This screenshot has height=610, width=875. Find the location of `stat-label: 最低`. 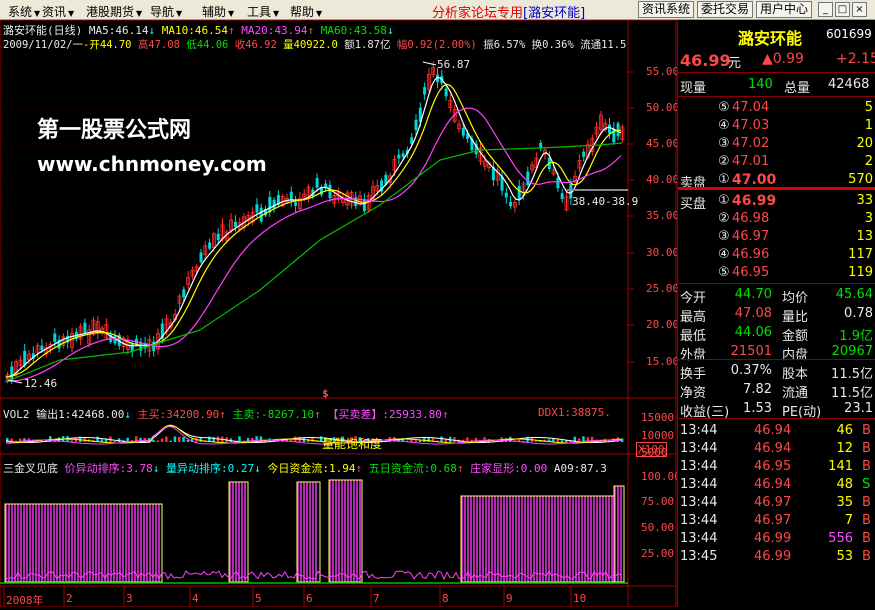

stat-label: 最低 is located at coordinates (693, 336).